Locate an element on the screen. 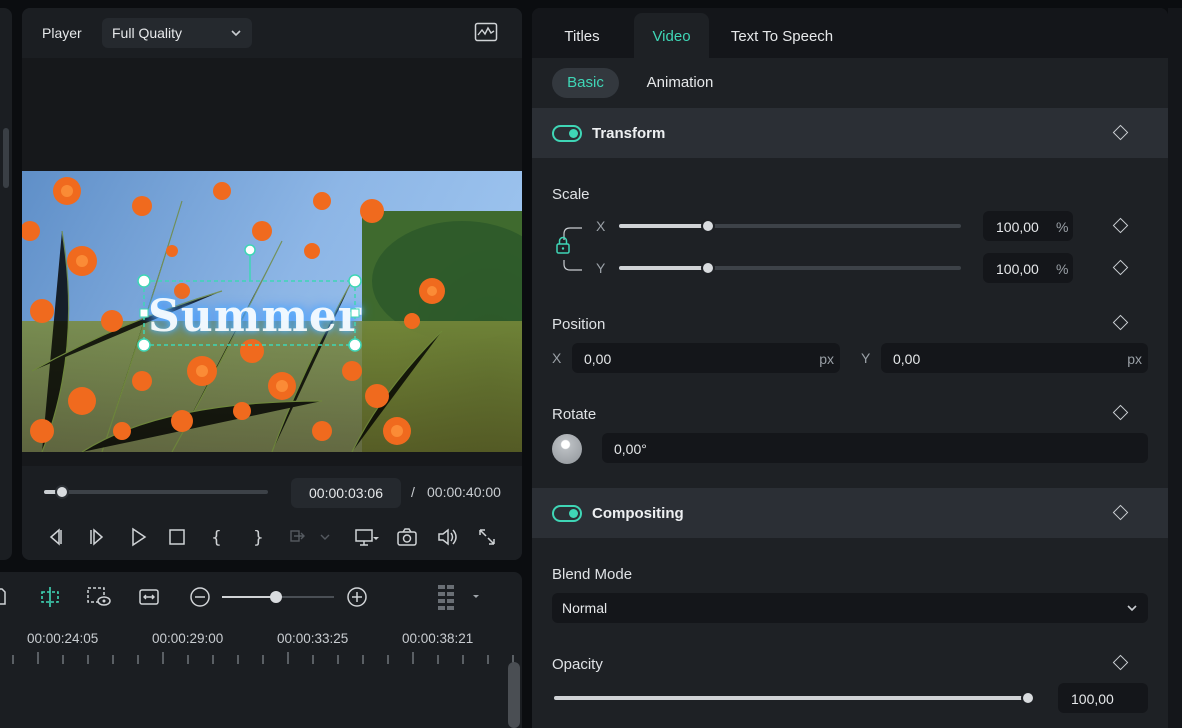 This screenshot has width=1182, height=728. position-x-unit: px is located at coordinates (826, 359).